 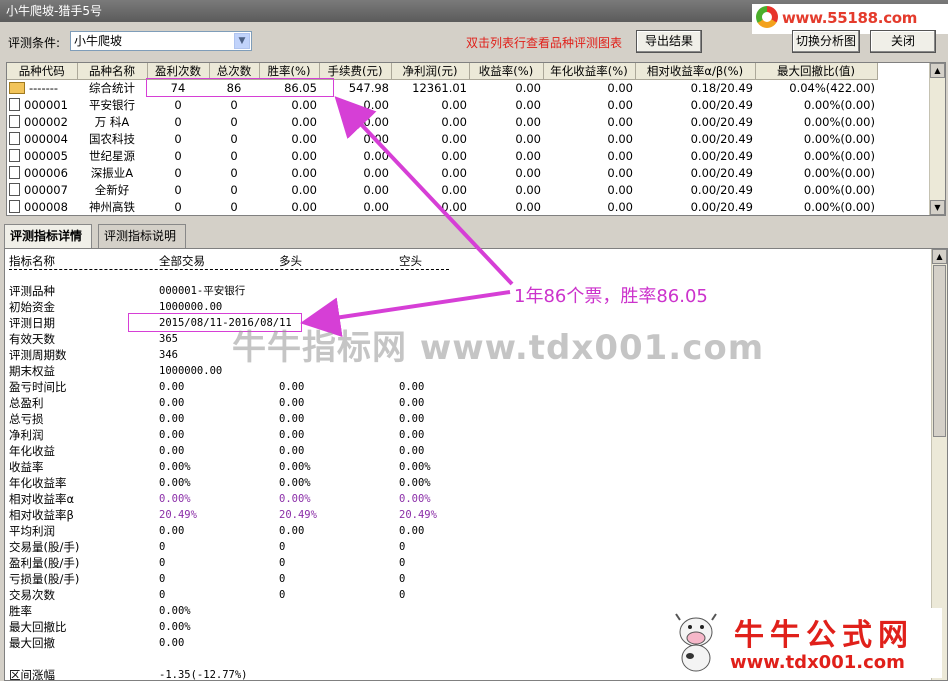 What do you see at coordinates (669, 41) in the screenshot?
I see `export-button: 导出结果` at bounding box center [669, 41].